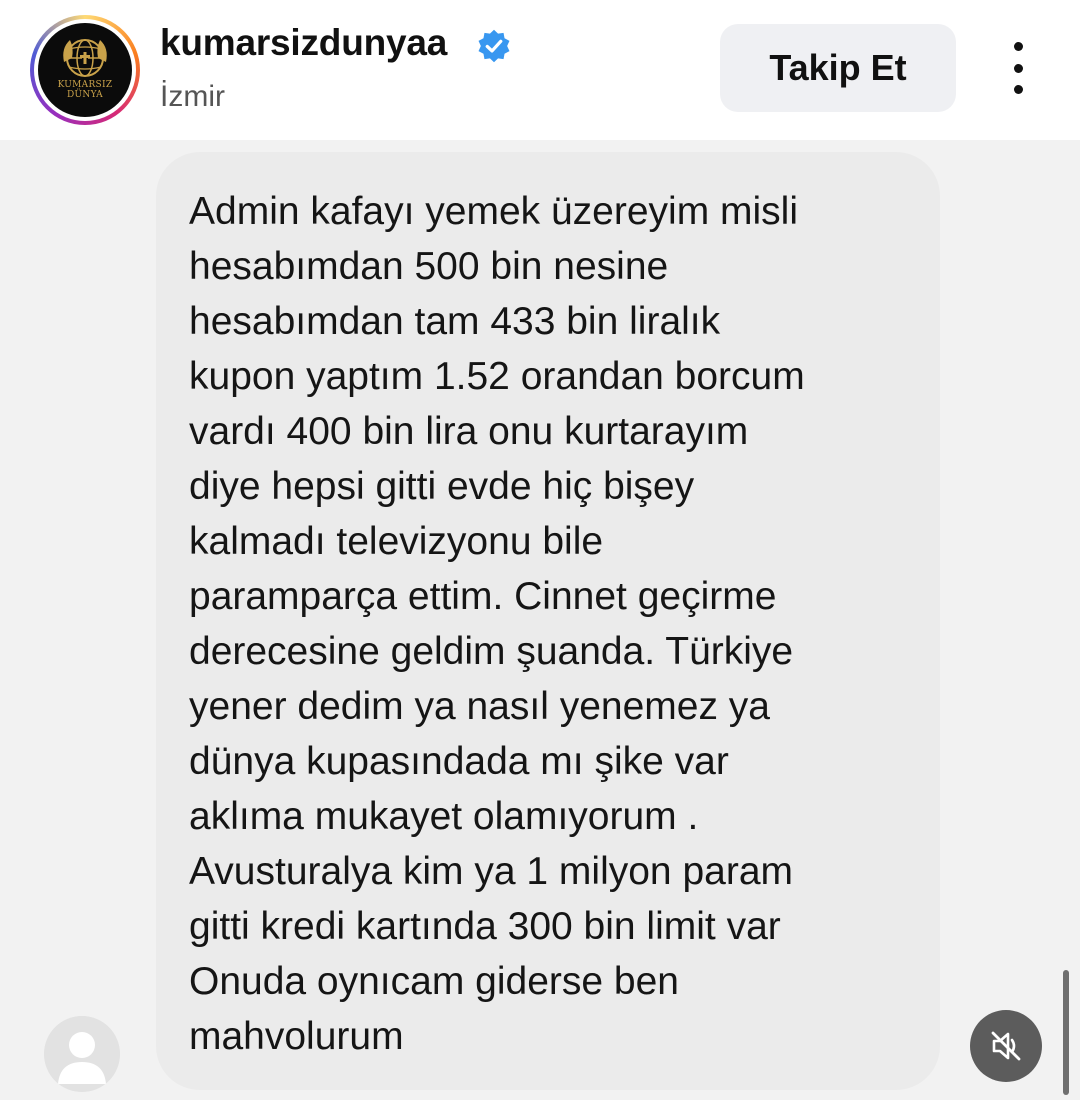 The height and width of the screenshot is (1100, 1080). I want to click on message-line: vardı 400 bin lira onu kurtarayım, so click(469, 431).